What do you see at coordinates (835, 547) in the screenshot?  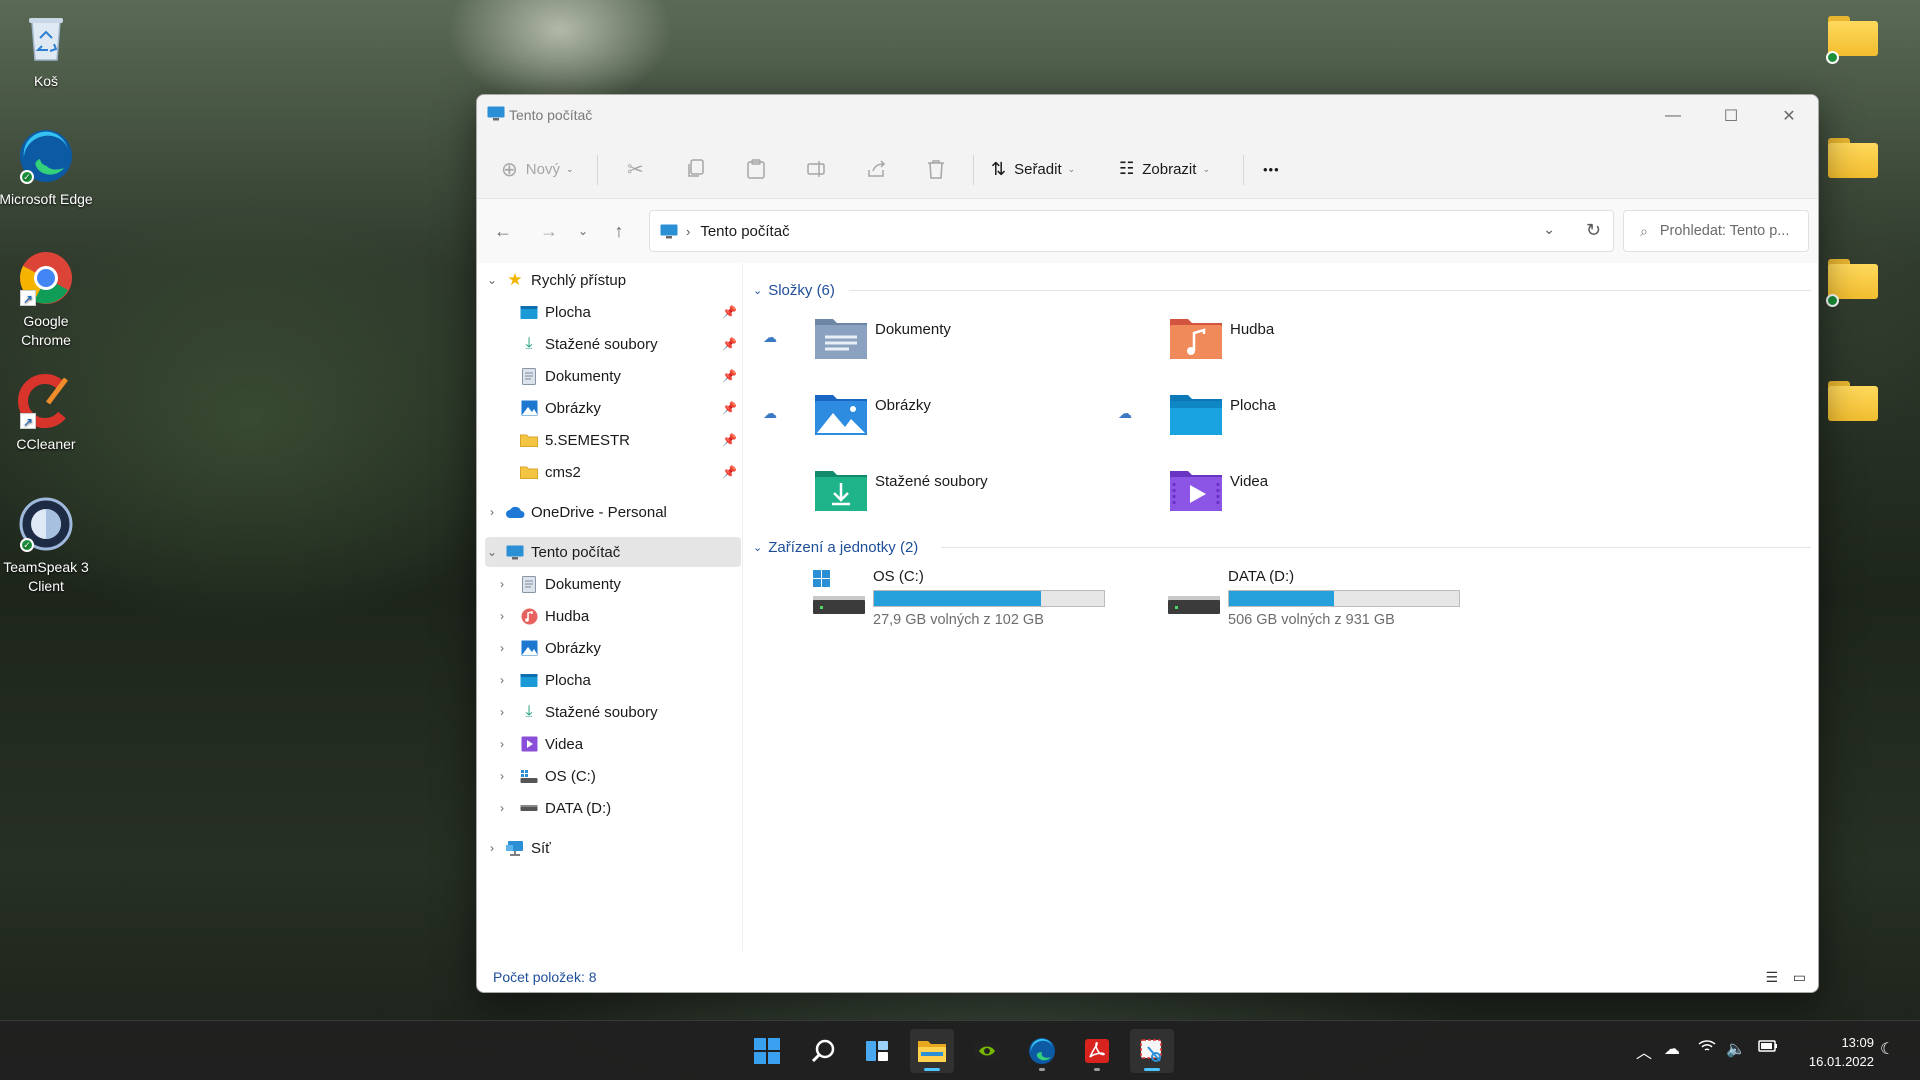 I see `drives-group-header: ⌄ Zařízení a jednotky (2)` at bounding box center [835, 547].